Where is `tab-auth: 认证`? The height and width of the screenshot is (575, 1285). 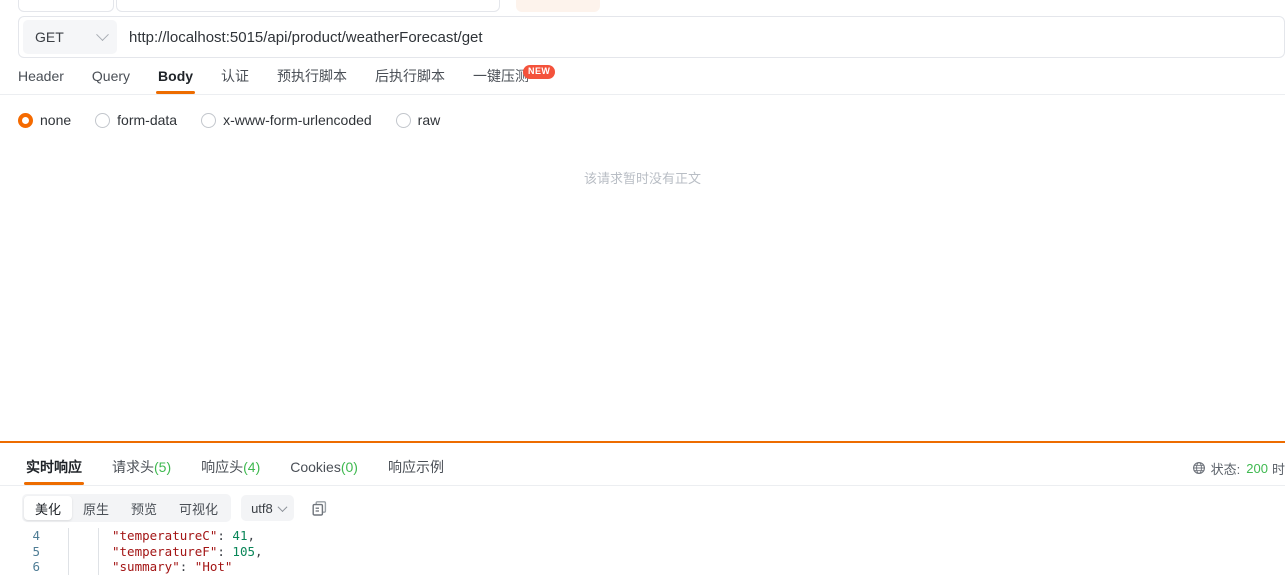 tab-auth: 认证 is located at coordinates (235, 76).